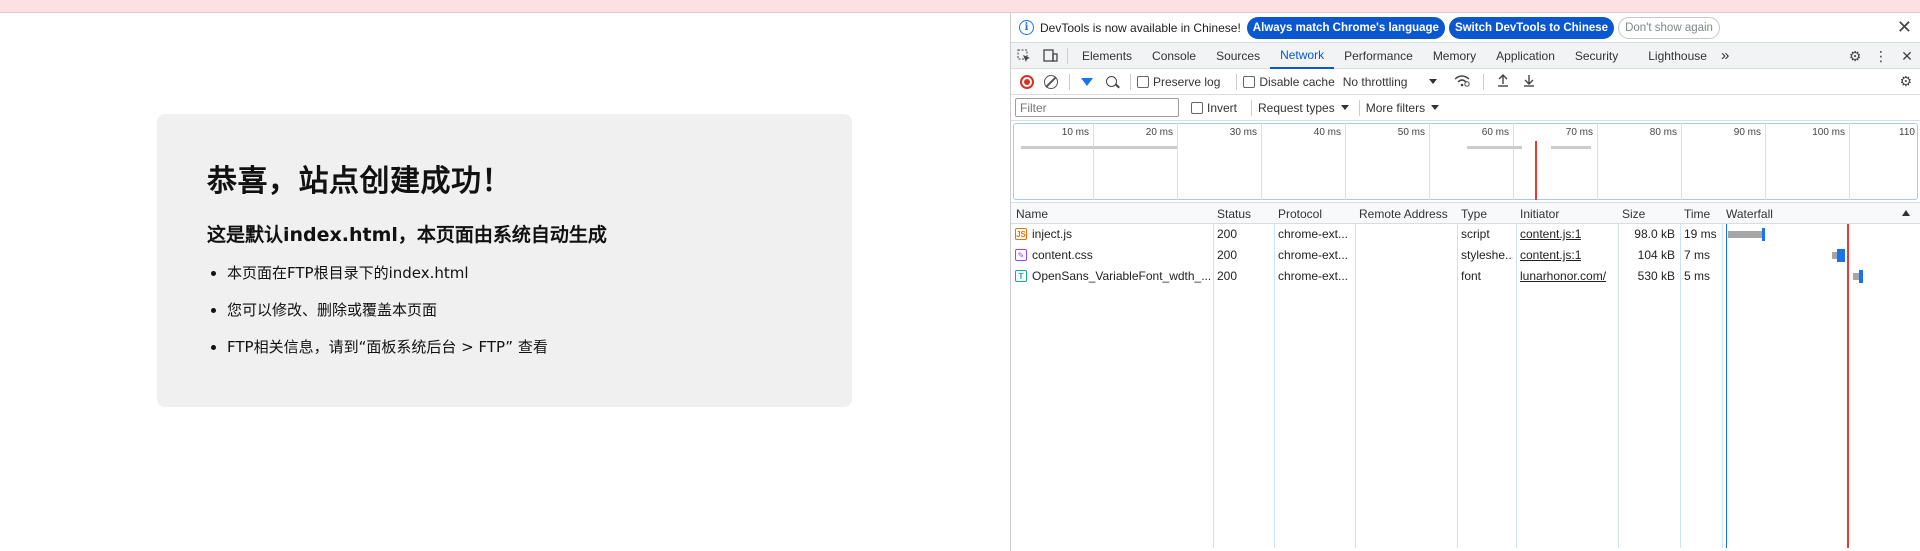  I want to click on settings-gear-icon: ⚙, so click(1855, 56).